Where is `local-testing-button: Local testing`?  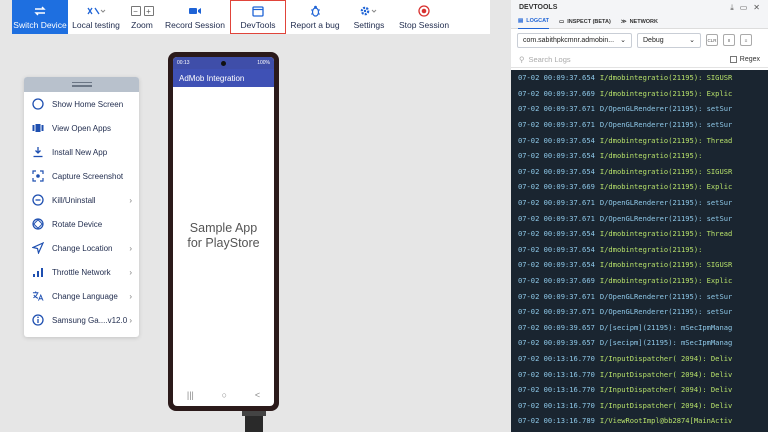 local-testing-button: Local testing is located at coordinates (96, 17).